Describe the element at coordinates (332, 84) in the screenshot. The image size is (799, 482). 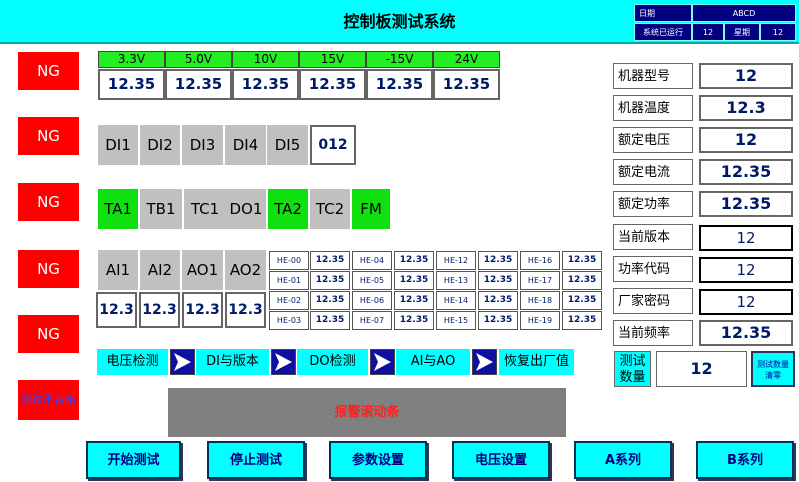
I see `voltage-value-15v: 12.35` at that location.